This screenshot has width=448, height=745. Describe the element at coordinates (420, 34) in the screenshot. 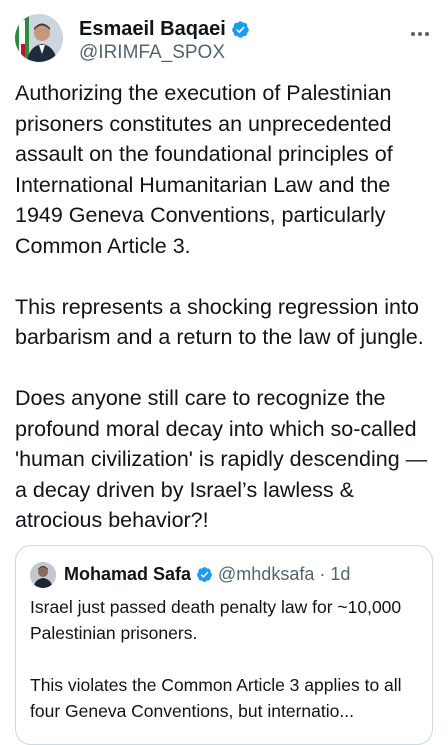

I see `more-options-icon` at that location.